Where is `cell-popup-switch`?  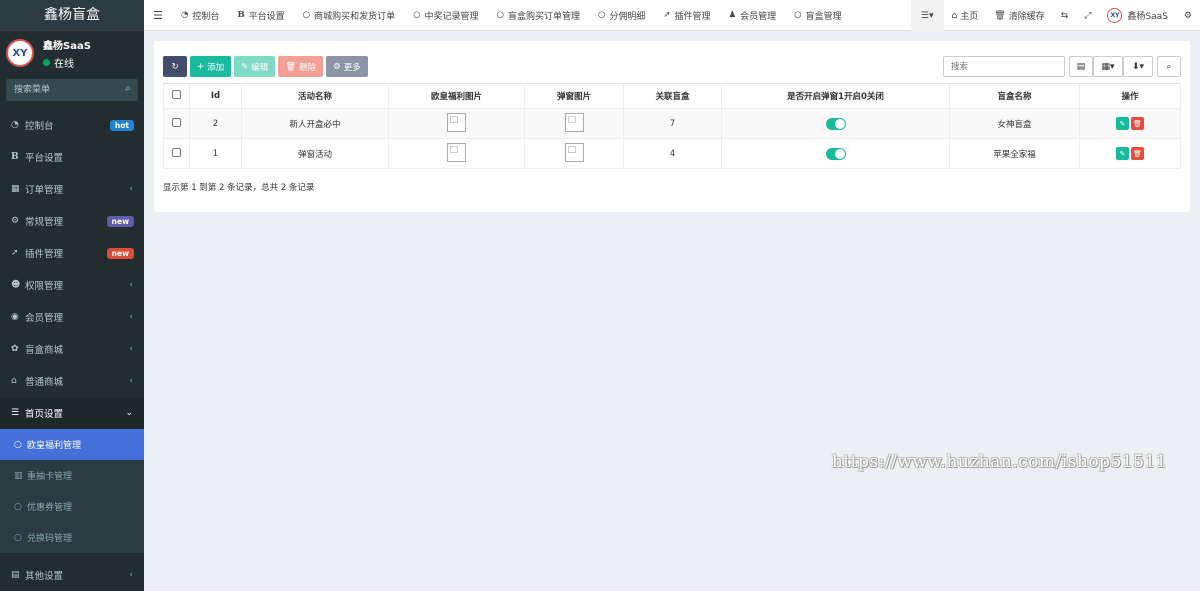 cell-popup-switch is located at coordinates (835, 123).